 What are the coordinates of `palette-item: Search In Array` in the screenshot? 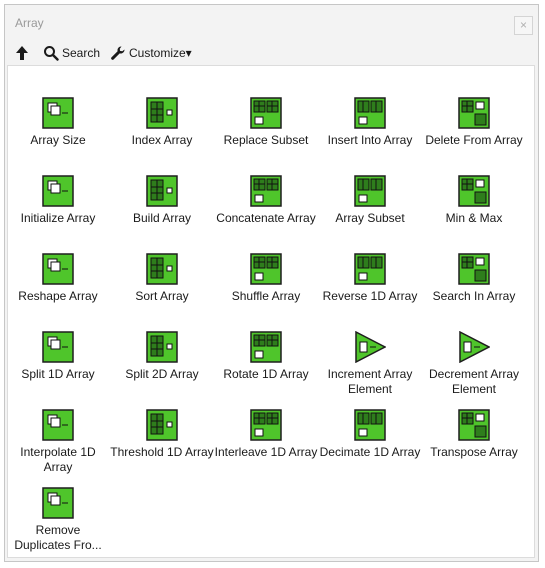 It's located at (474, 290).